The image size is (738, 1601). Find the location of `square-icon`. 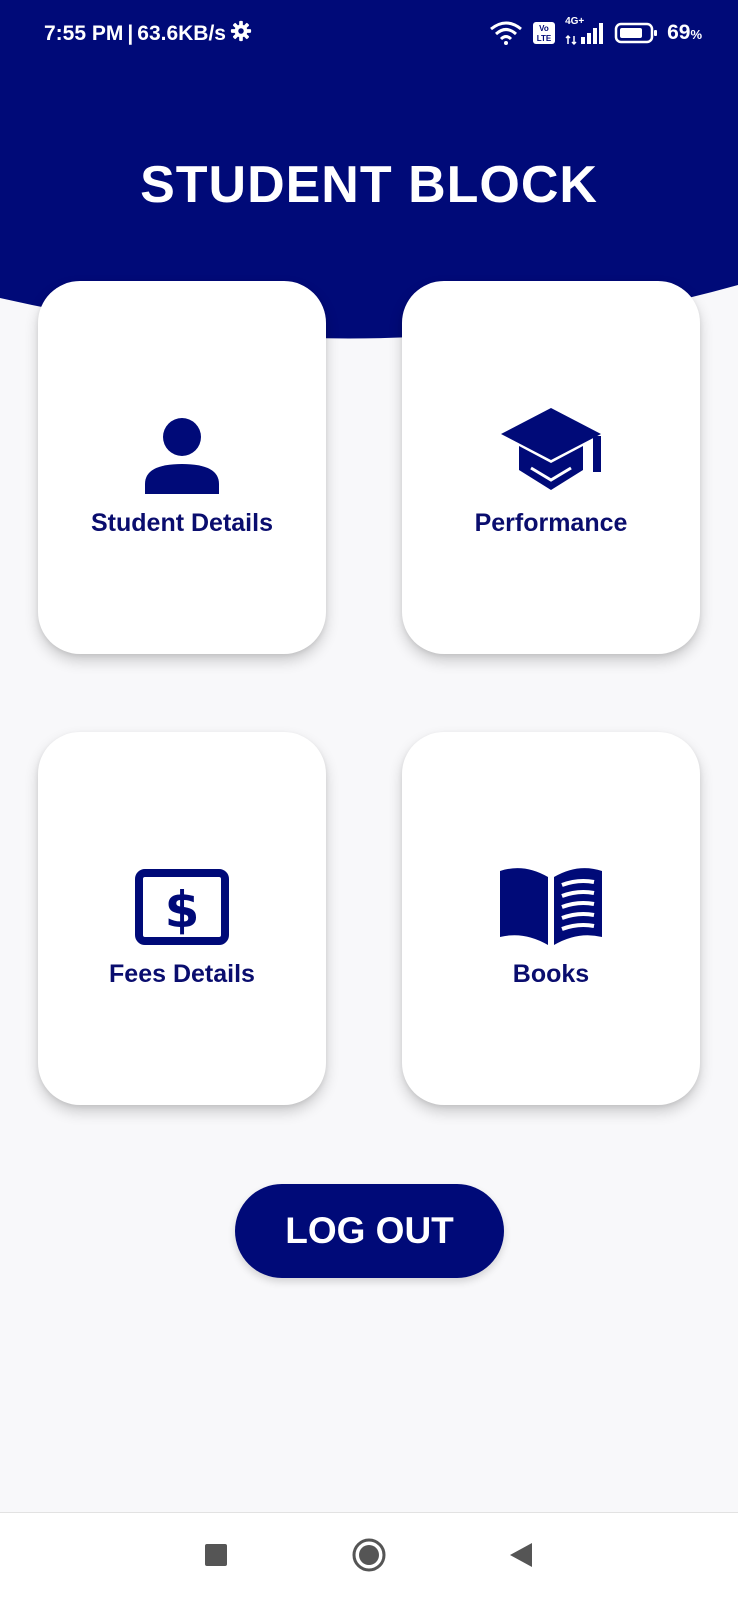

square-icon is located at coordinates (216, 1557).